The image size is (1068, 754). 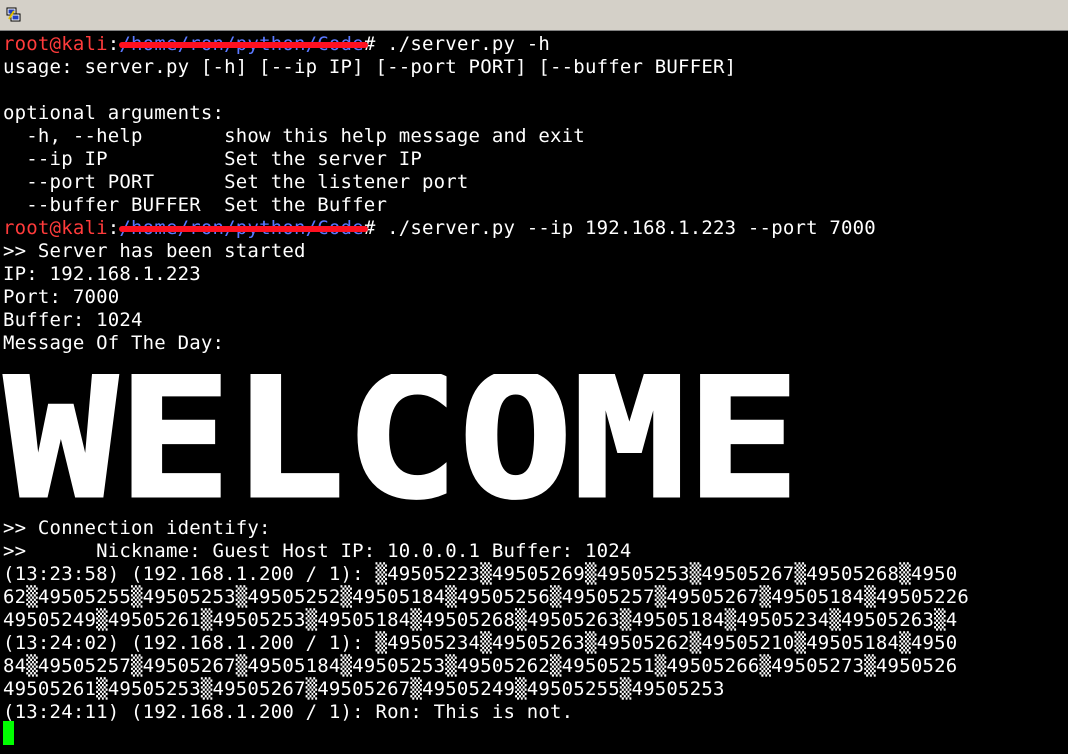 What do you see at coordinates (61, 297) in the screenshot?
I see `server-port-line: Port: 7000` at bounding box center [61, 297].